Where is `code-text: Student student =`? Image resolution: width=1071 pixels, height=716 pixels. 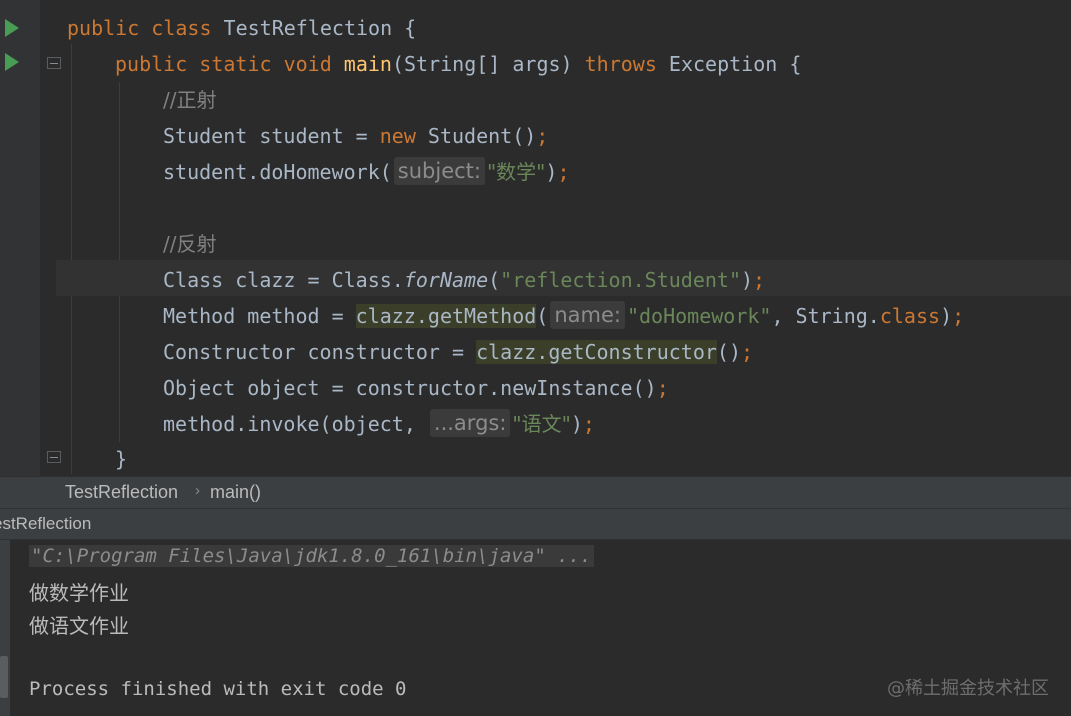 code-text: Student student = is located at coordinates (271, 136).